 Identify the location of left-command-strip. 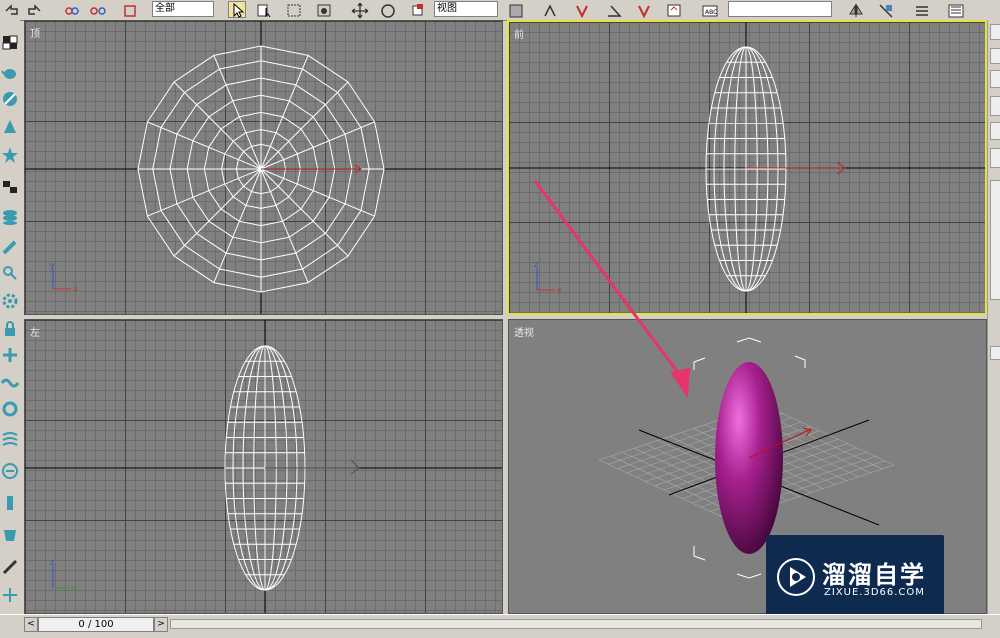
(10, 325).